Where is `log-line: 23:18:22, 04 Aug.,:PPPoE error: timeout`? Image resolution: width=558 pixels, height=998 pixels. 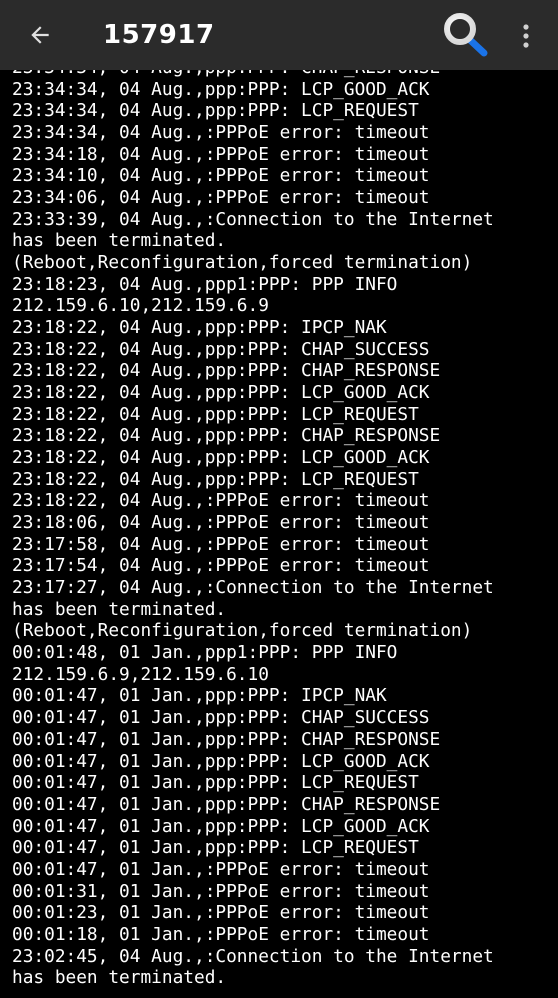 log-line: 23:18:22, 04 Aug.,:PPPoE error: timeout is located at coordinates (221, 501).